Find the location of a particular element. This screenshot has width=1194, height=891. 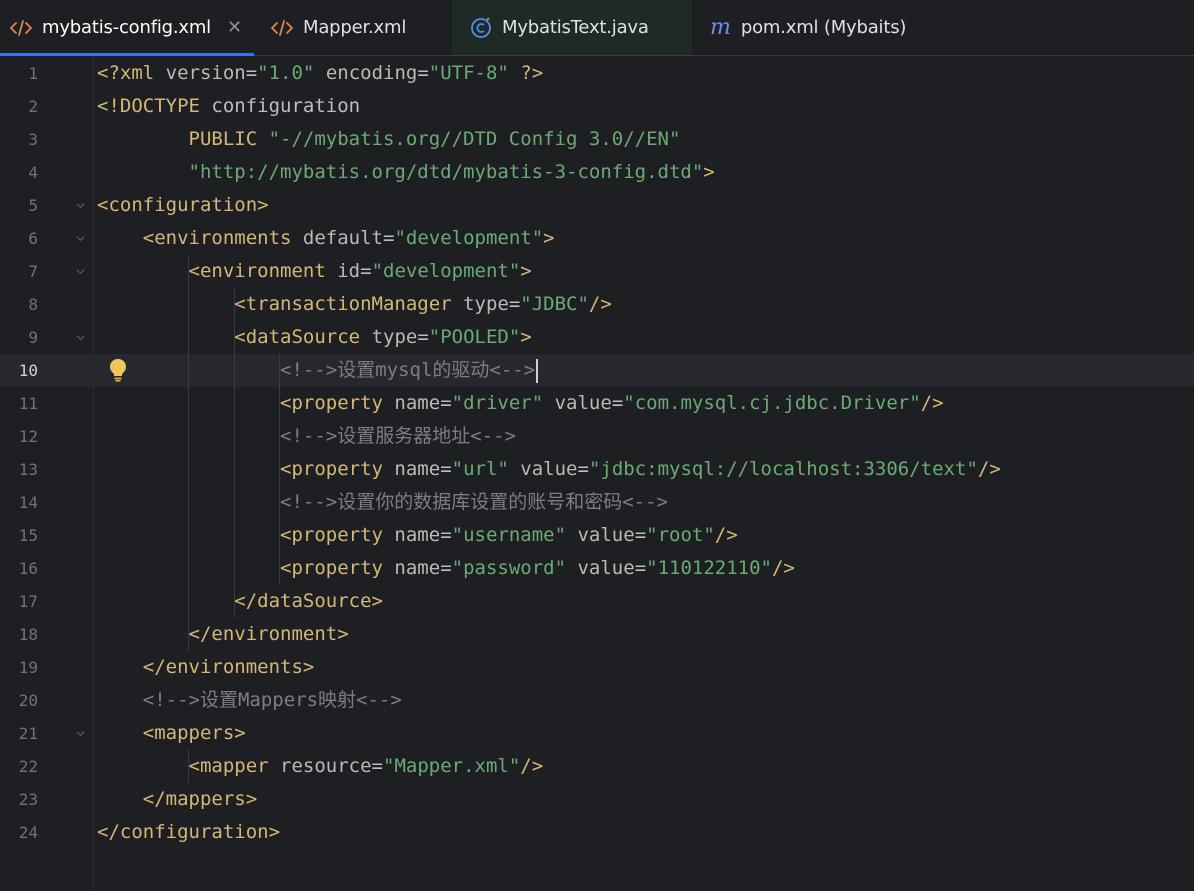

code-text: <!-->设置mysql的驱动<--> is located at coordinates (318, 370).